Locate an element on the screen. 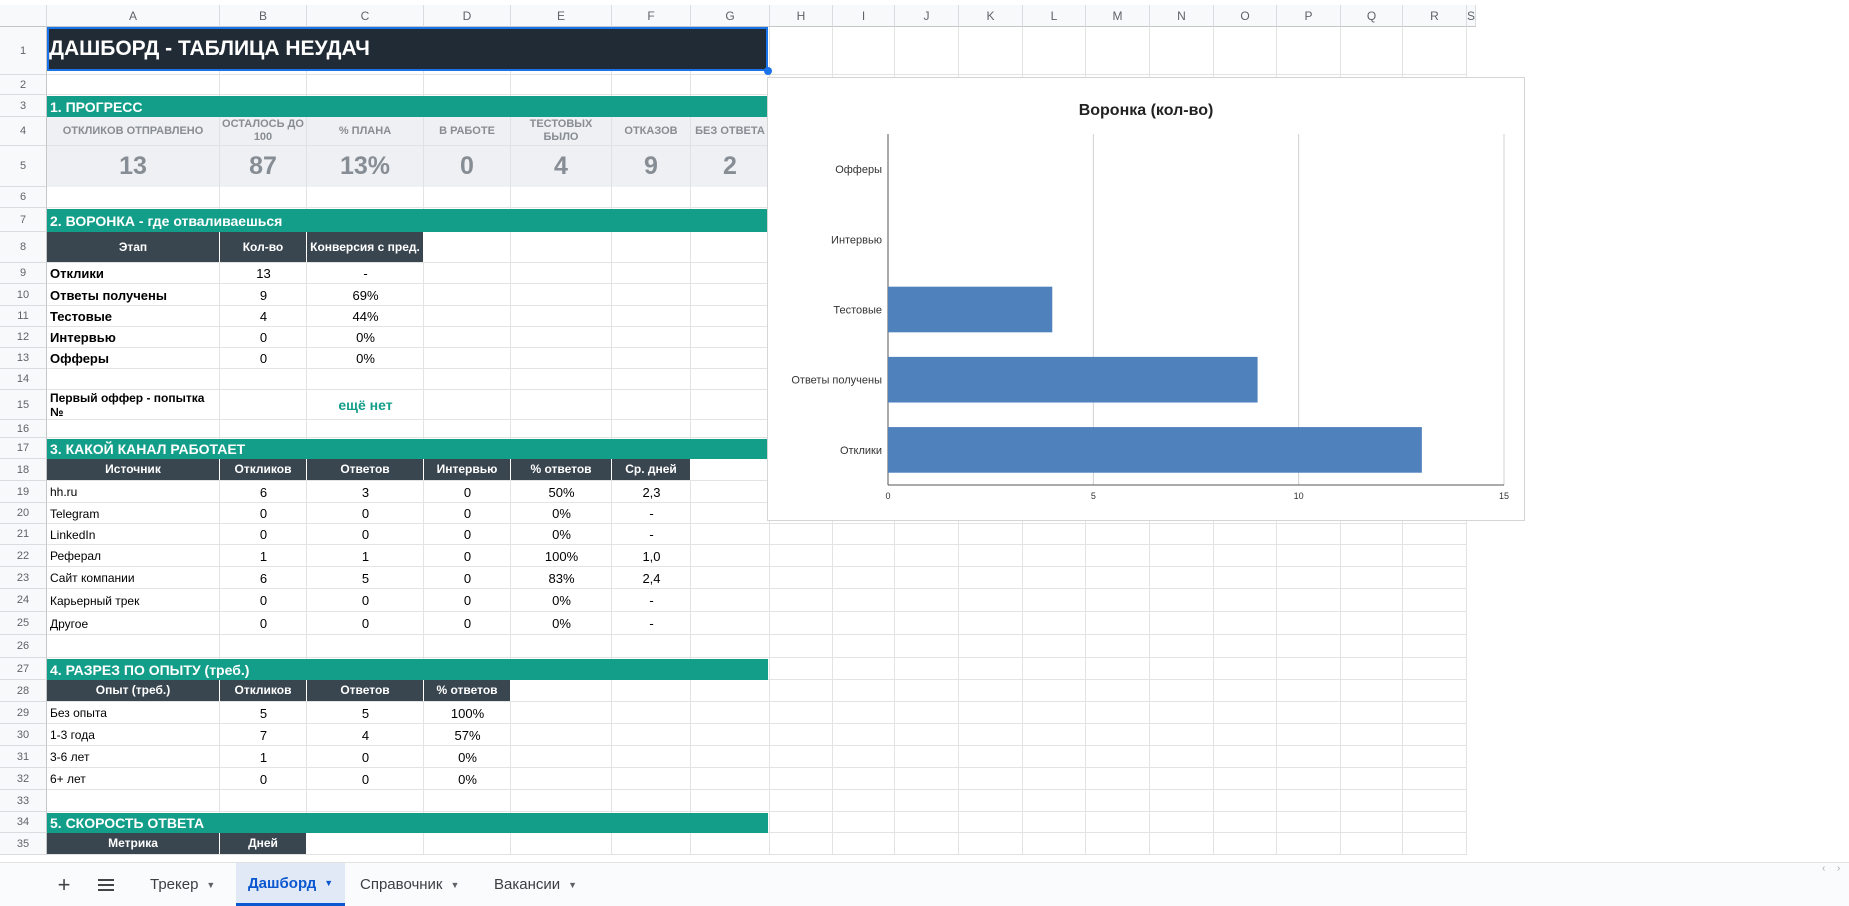  column-header-P: P is located at coordinates (1309, 16).